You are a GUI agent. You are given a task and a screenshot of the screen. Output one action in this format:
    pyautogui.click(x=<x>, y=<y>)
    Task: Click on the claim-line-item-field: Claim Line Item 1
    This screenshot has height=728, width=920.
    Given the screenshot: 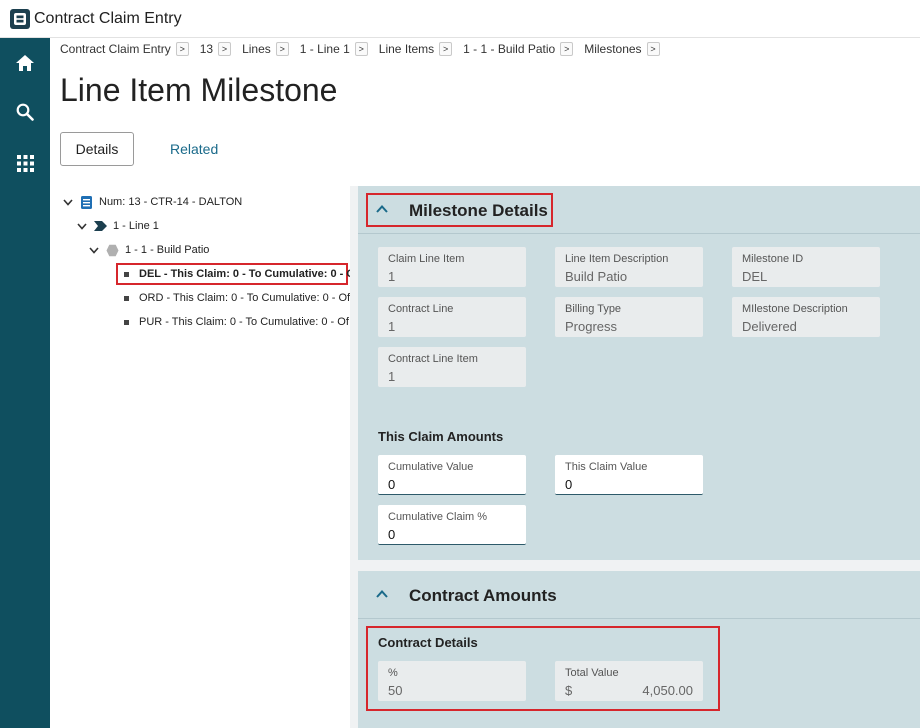 What is the action you would take?
    pyautogui.click(x=452, y=267)
    